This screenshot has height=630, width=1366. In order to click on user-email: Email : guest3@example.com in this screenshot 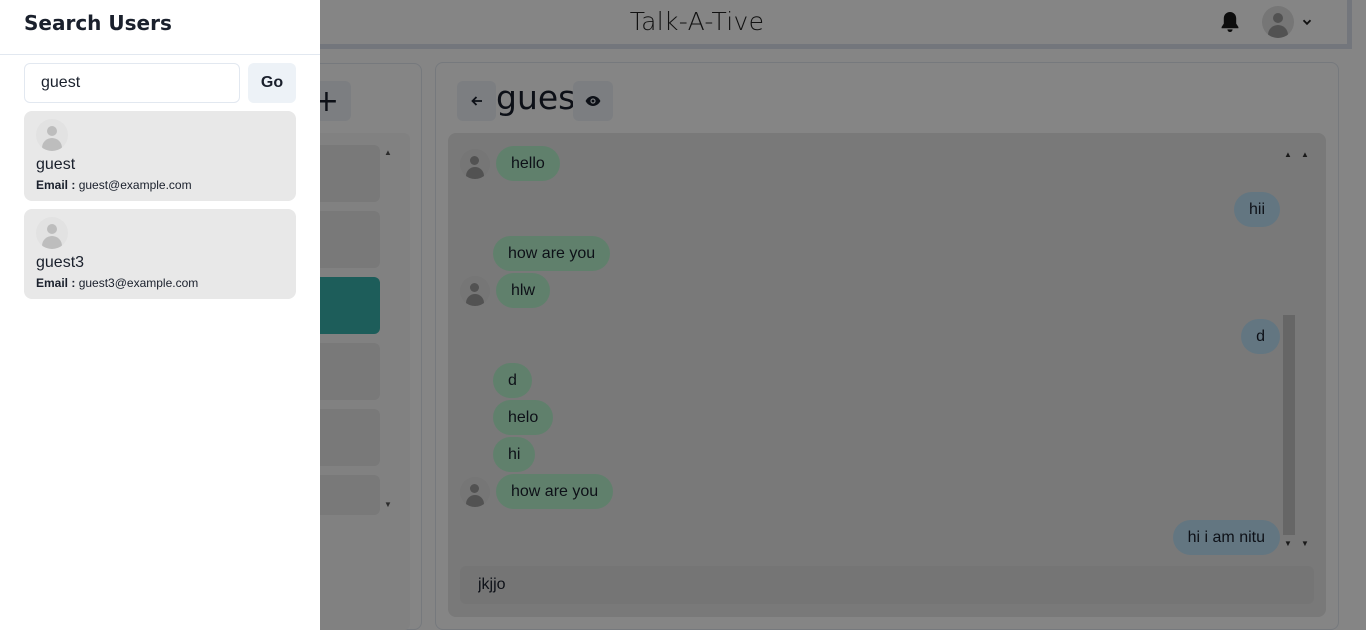, I will do `click(160, 283)`.